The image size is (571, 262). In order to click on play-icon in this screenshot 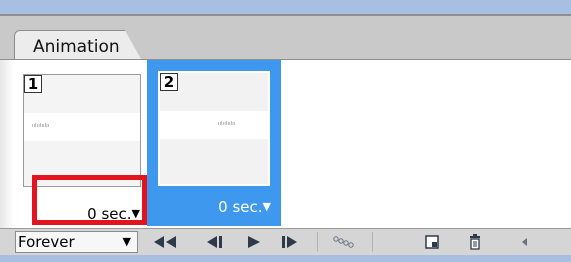, I will do `click(254, 242)`.